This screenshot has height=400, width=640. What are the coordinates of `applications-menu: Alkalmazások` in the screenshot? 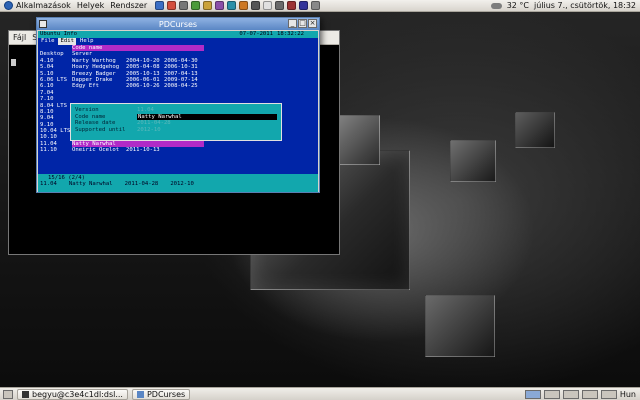 It's located at (35, 5).